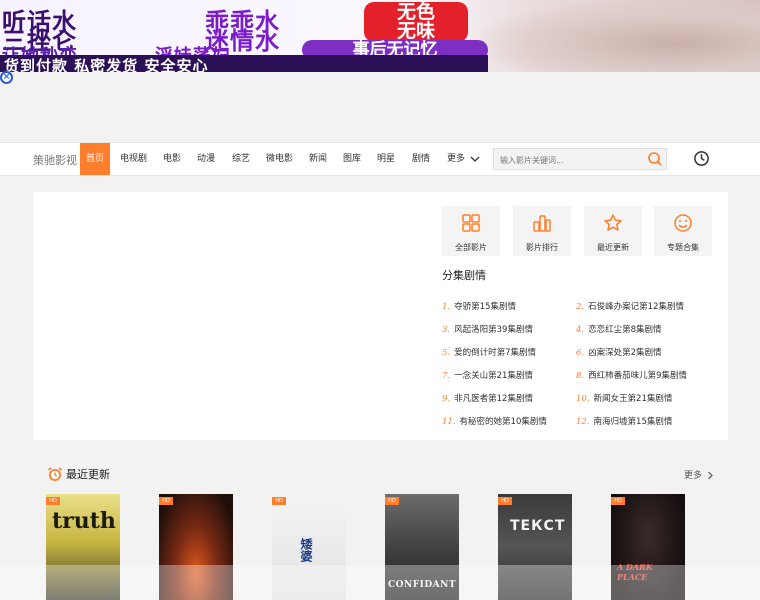 This screenshot has height=600, width=760. I want to click on episode-title: 南海归墟第15集剧情, so click(633, 422).